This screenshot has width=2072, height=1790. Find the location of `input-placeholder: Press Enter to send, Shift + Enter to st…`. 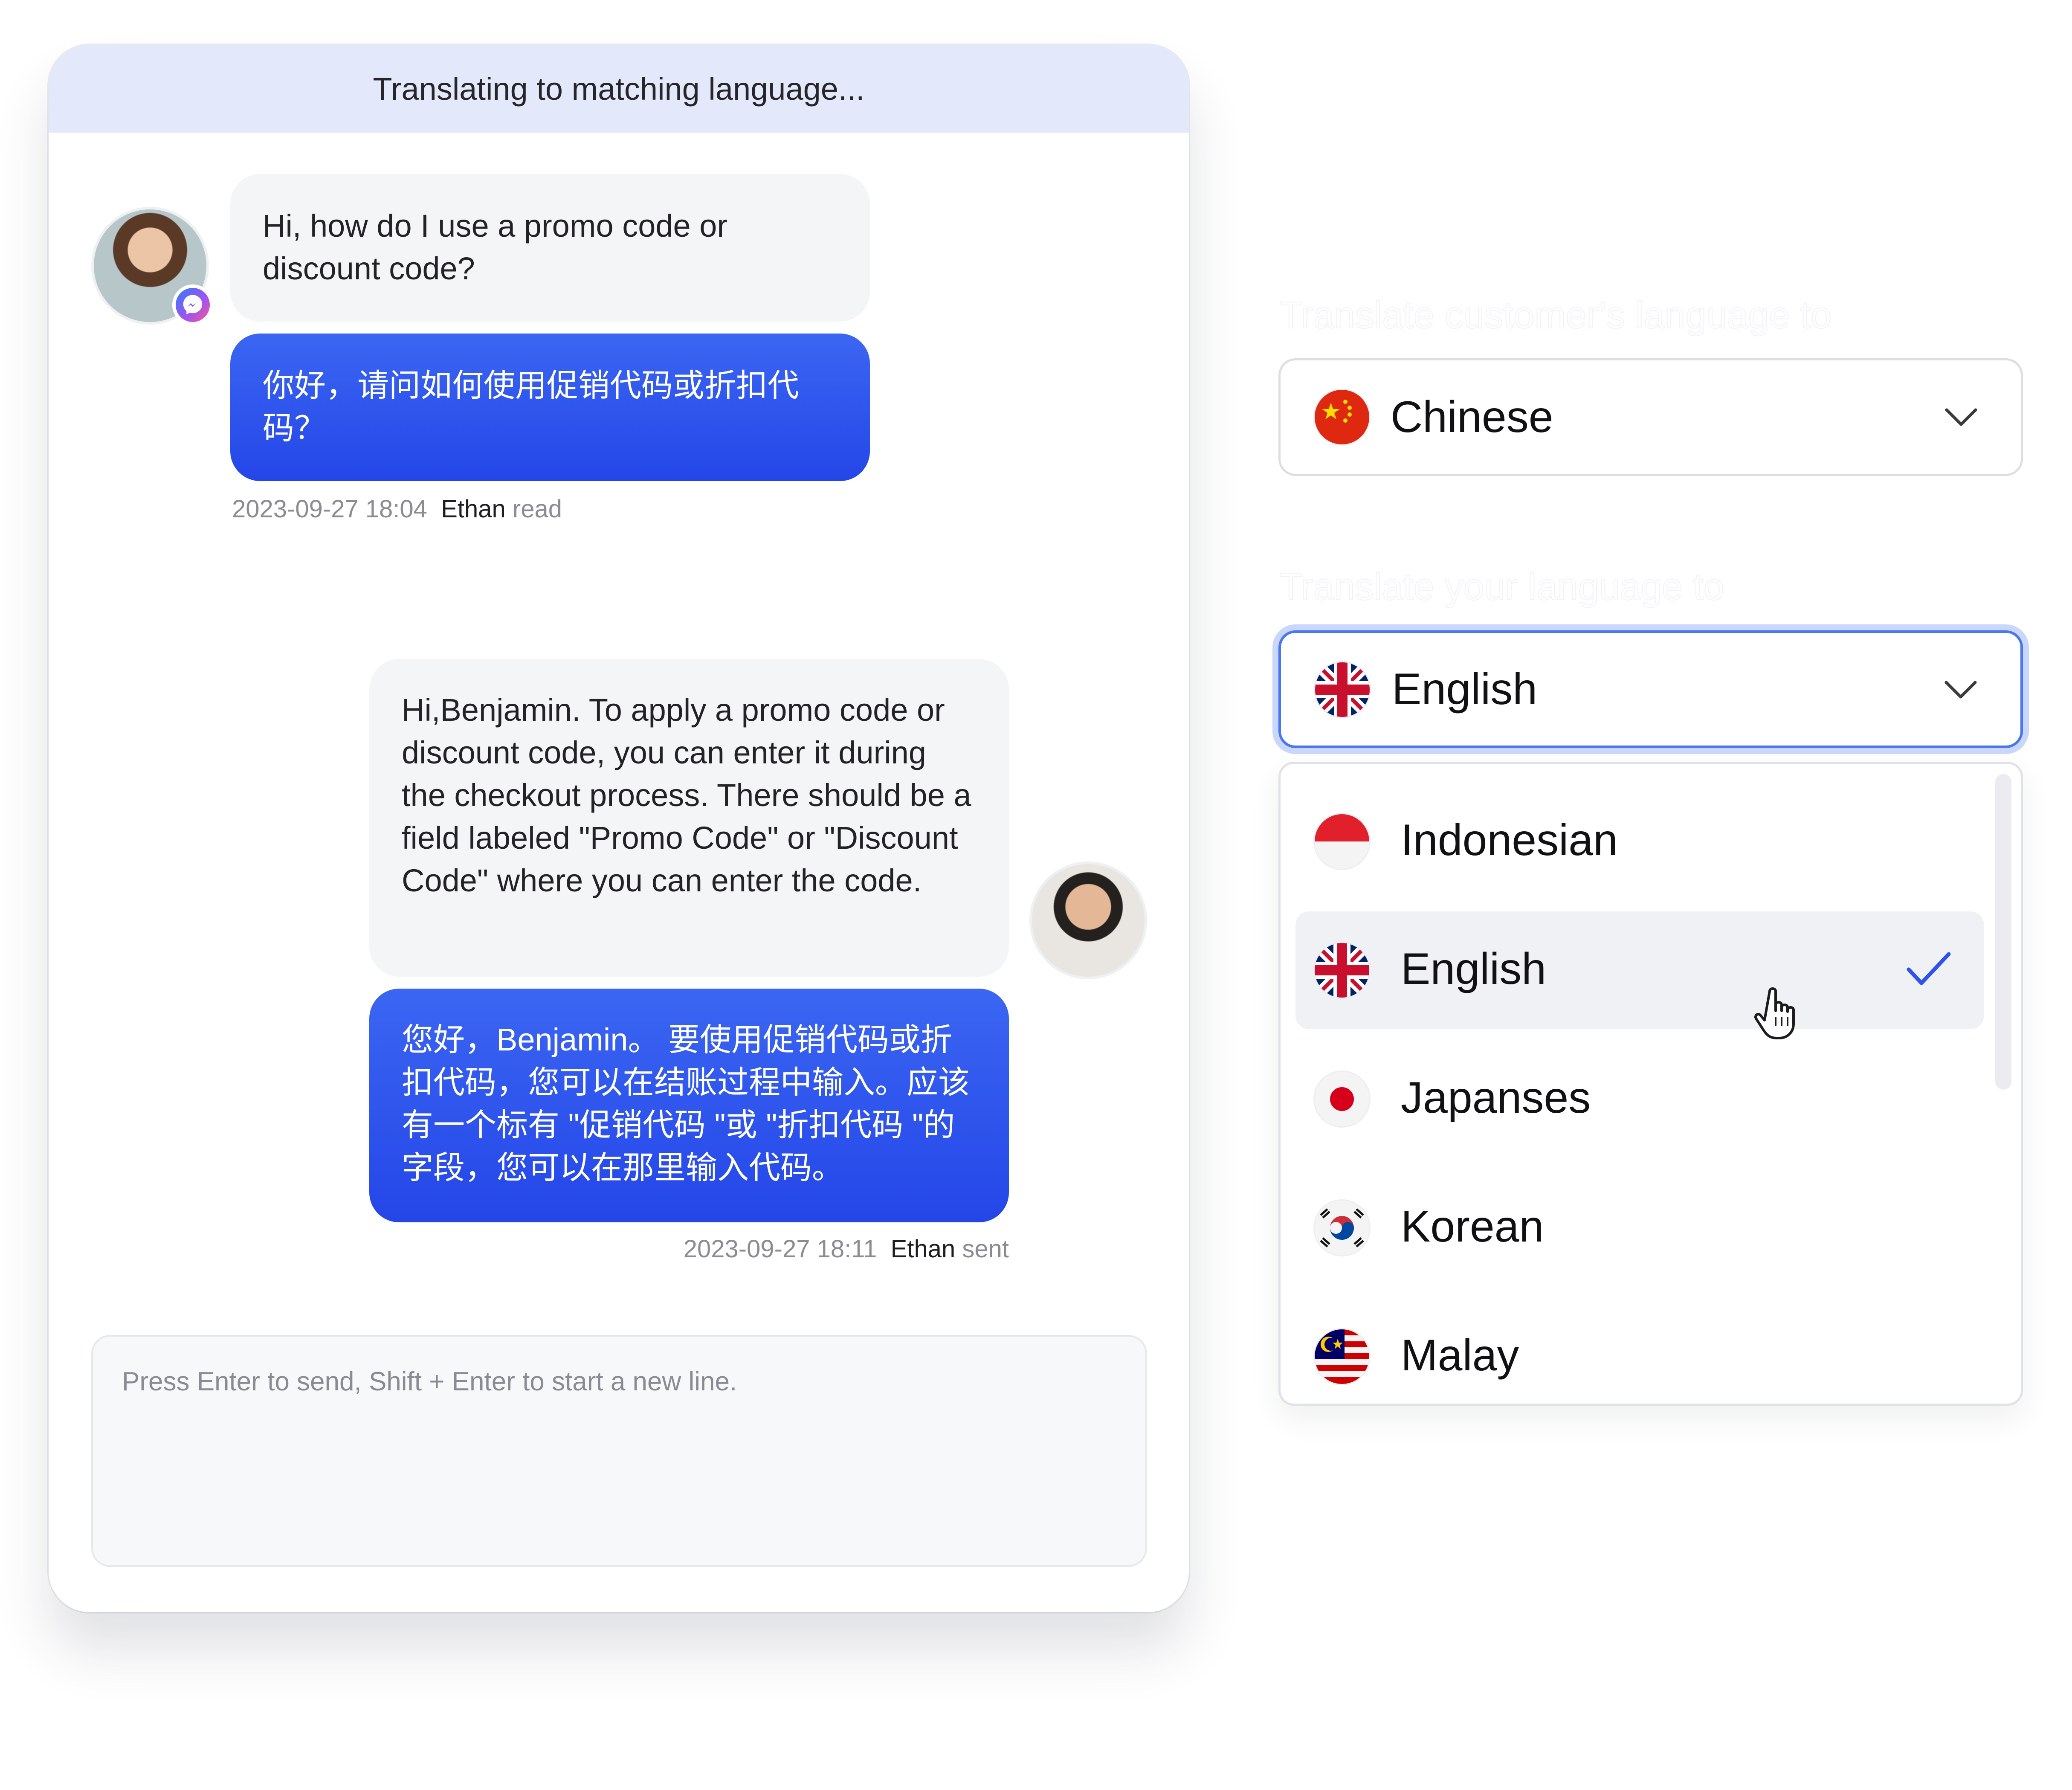

input-placeholder: Press Enter to send, Shift + Enter to st… is located at coordinates (429, 1382).